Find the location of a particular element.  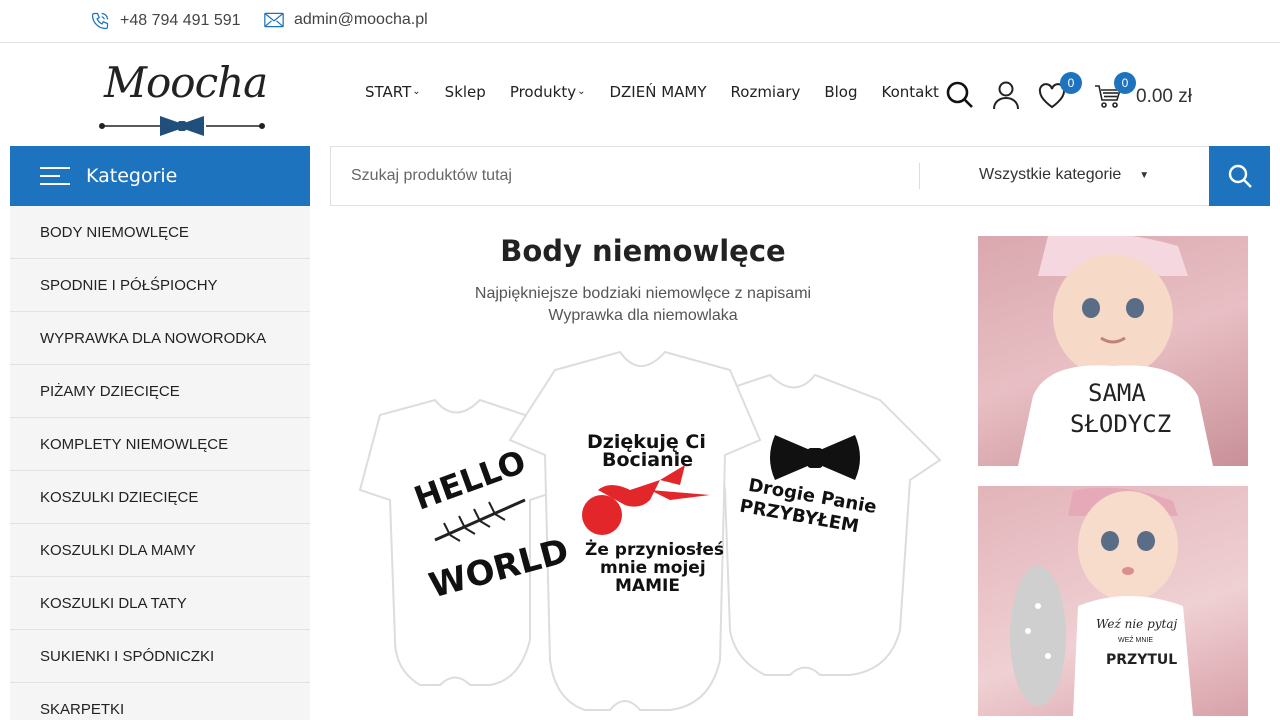

category-item: KOMPLETY NIEMOWLĘCE is located at coordinates (160, 444).